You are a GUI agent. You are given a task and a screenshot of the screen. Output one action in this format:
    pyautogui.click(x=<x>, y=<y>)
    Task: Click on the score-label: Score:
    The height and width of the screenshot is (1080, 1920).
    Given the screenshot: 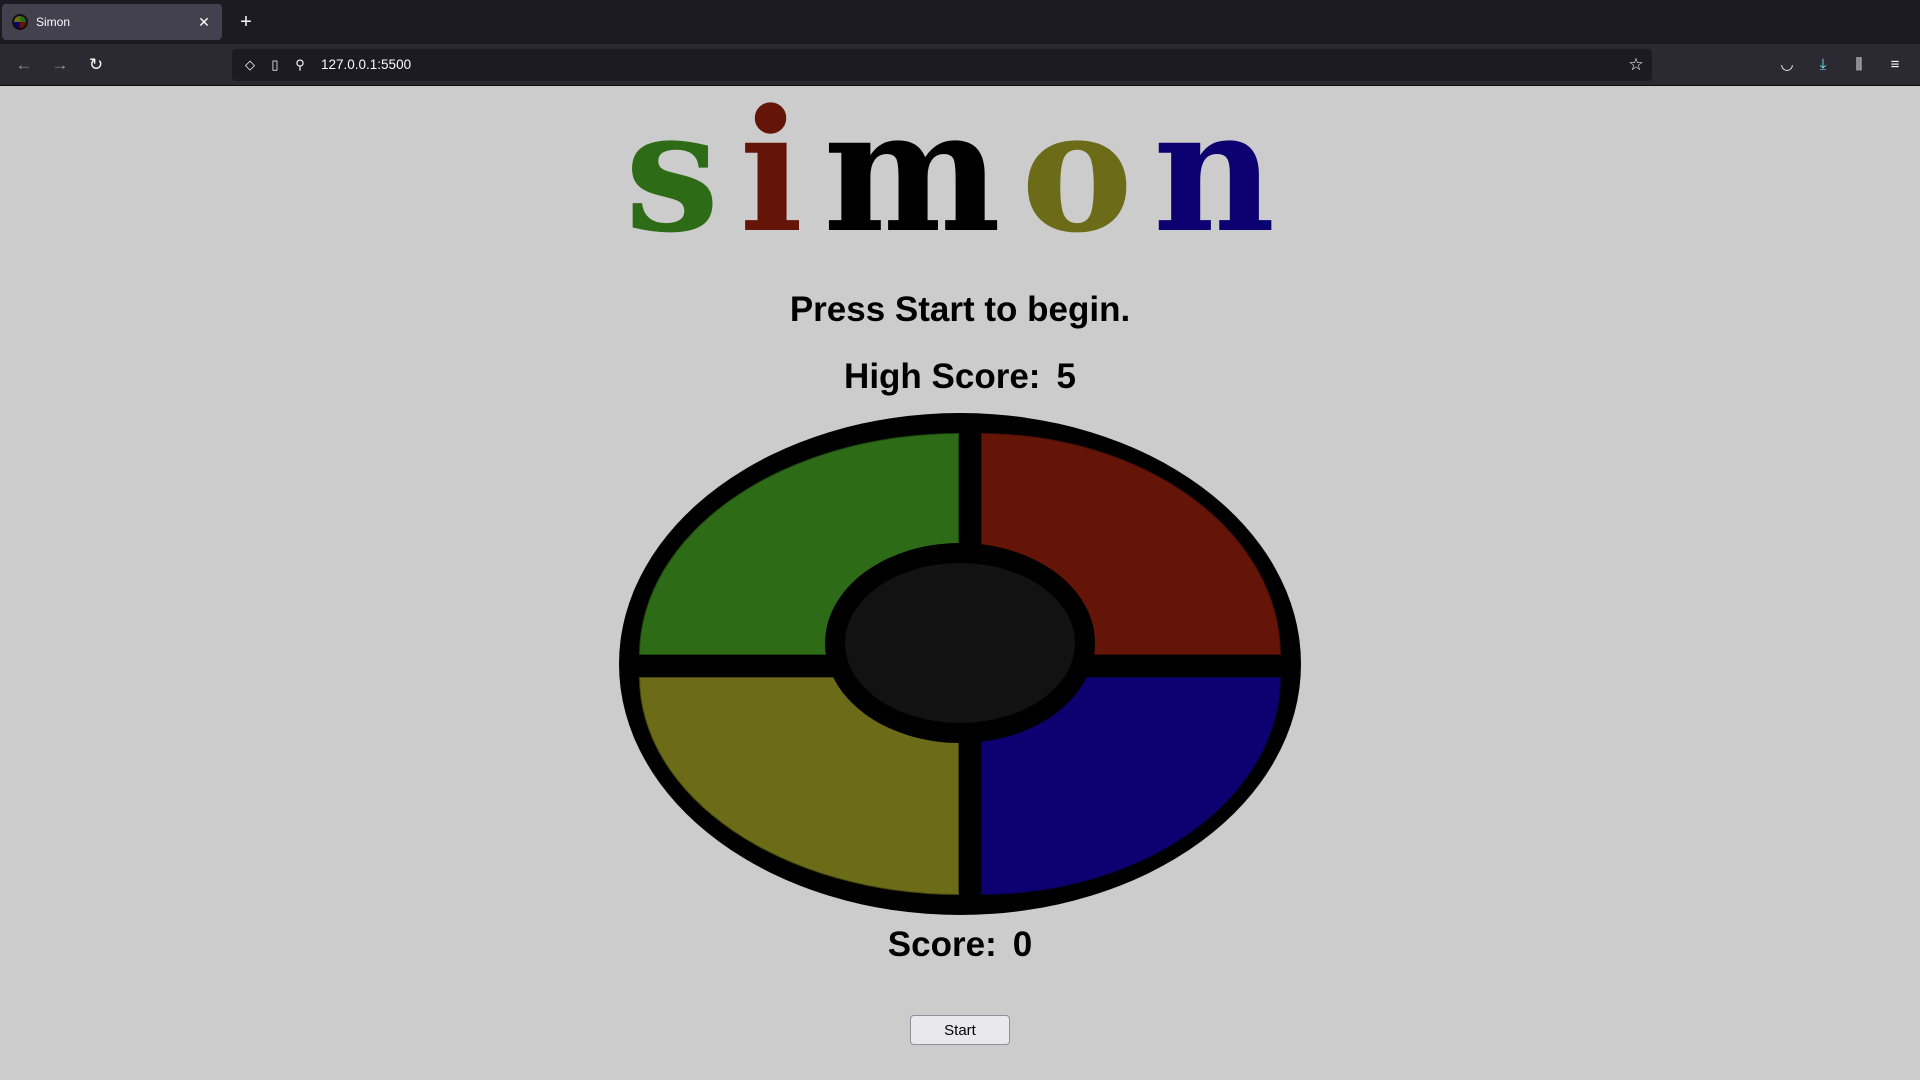 What is the action you would take?
    pyautogui.click(x=942, y=944)
    